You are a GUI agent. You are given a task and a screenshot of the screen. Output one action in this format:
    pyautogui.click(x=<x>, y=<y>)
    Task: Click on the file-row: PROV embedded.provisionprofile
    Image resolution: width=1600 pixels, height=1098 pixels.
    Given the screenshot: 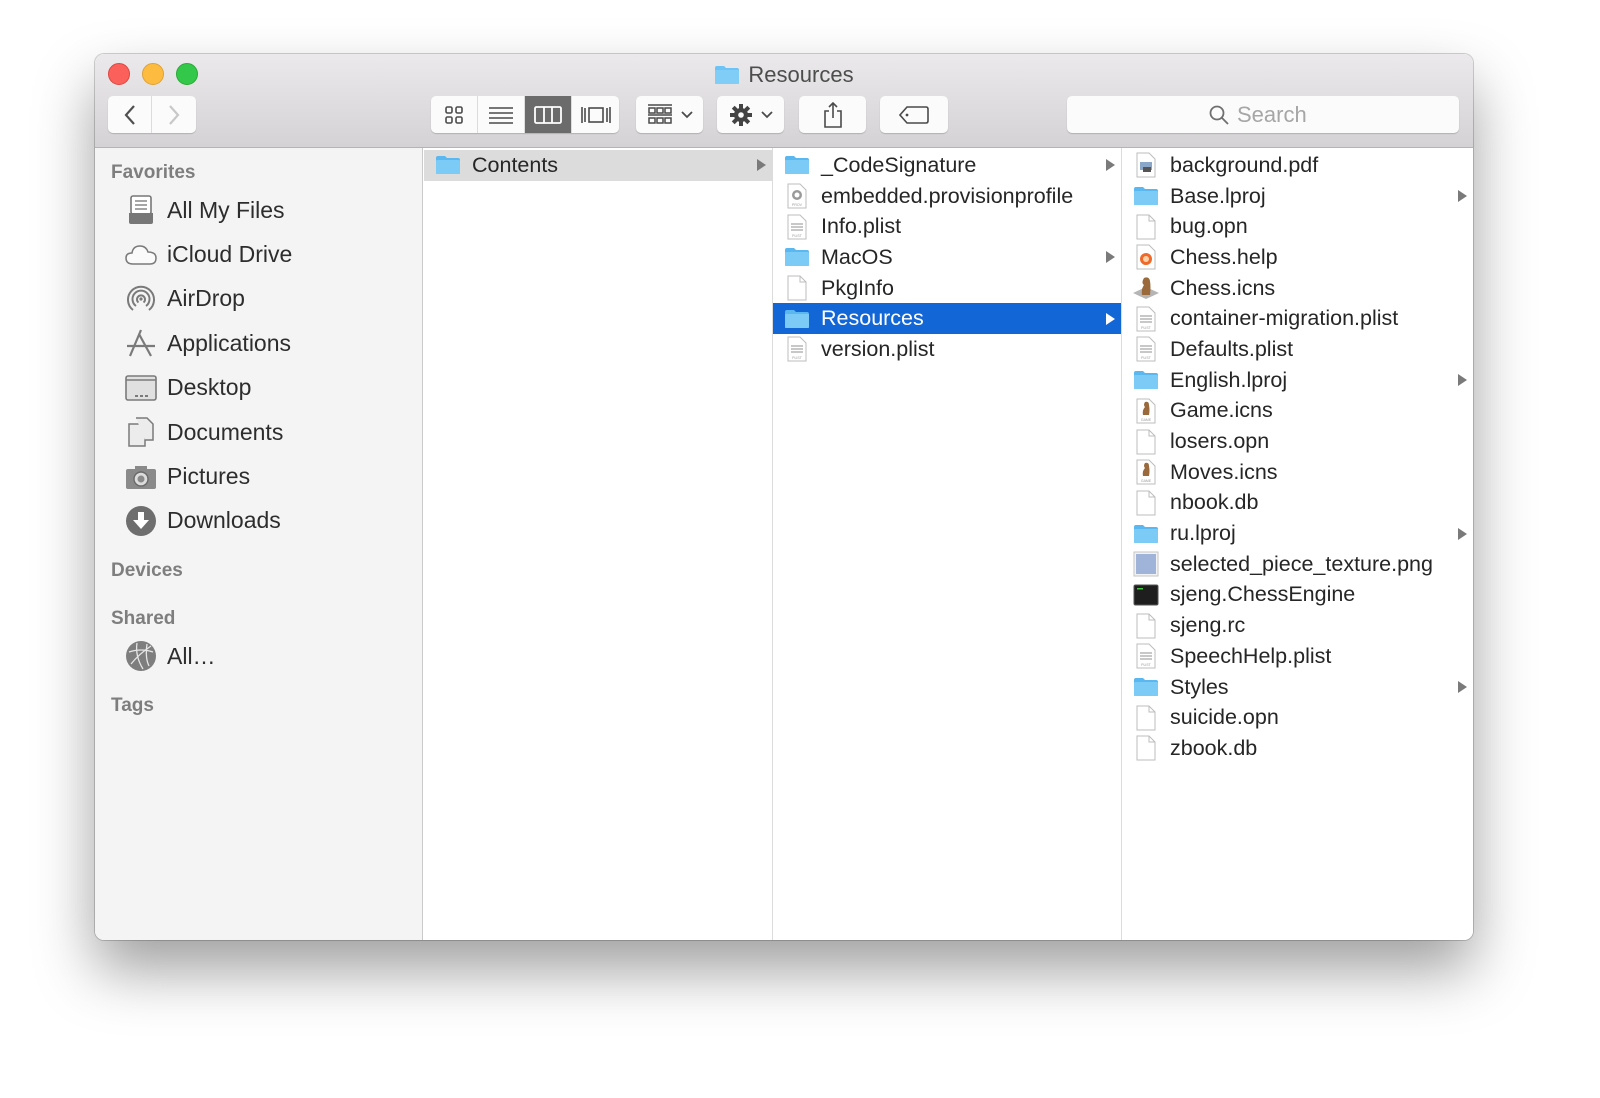 What is the action you would take?
    pyautogui.click(x=947, y=196)
    